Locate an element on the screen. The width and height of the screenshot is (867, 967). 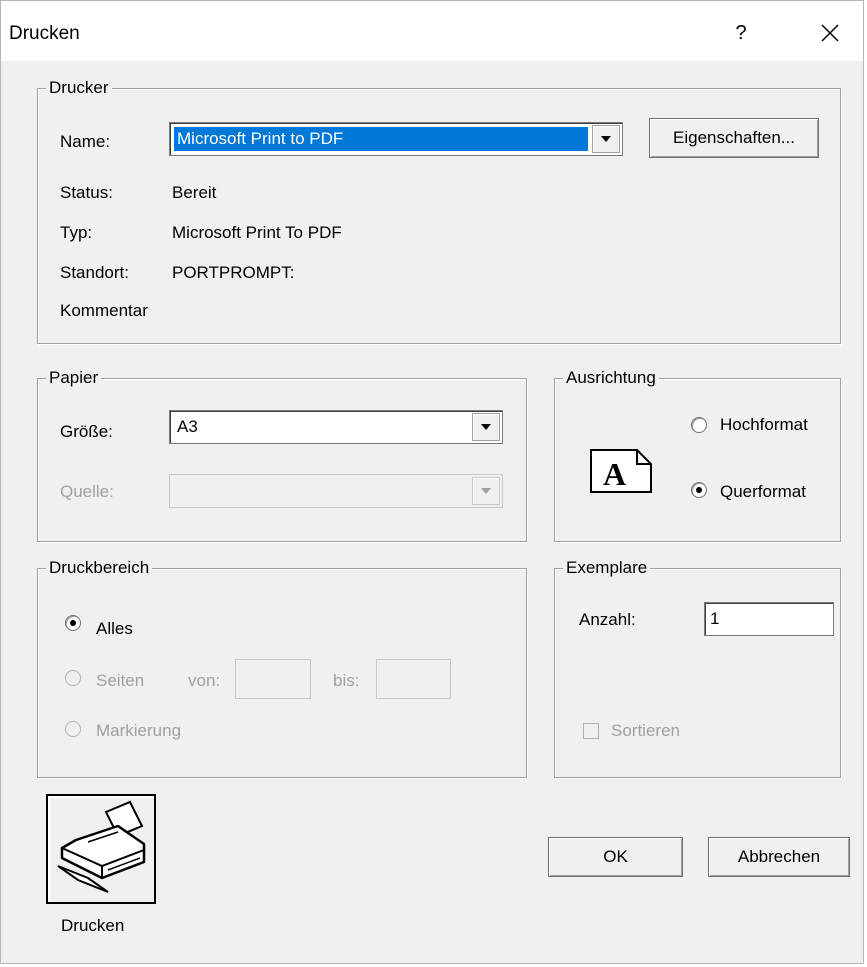
help-button: ? is located at coordinates (741, 33).